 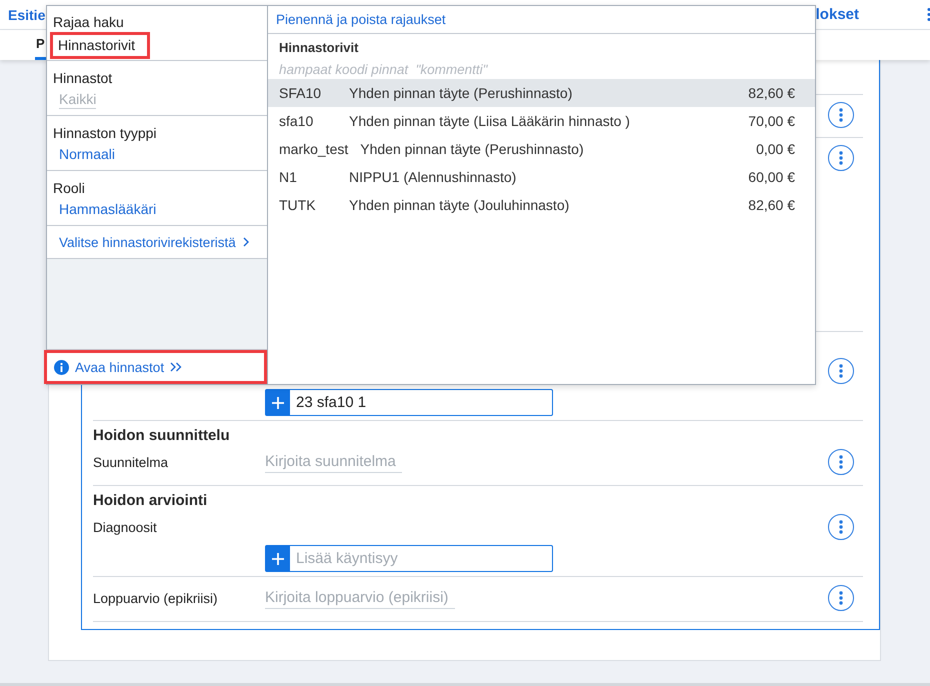 What do you see at coordinates (131, 462) in the screenshot?
I see `field-label: Suunnitelma` at bounding box center [131, 462].